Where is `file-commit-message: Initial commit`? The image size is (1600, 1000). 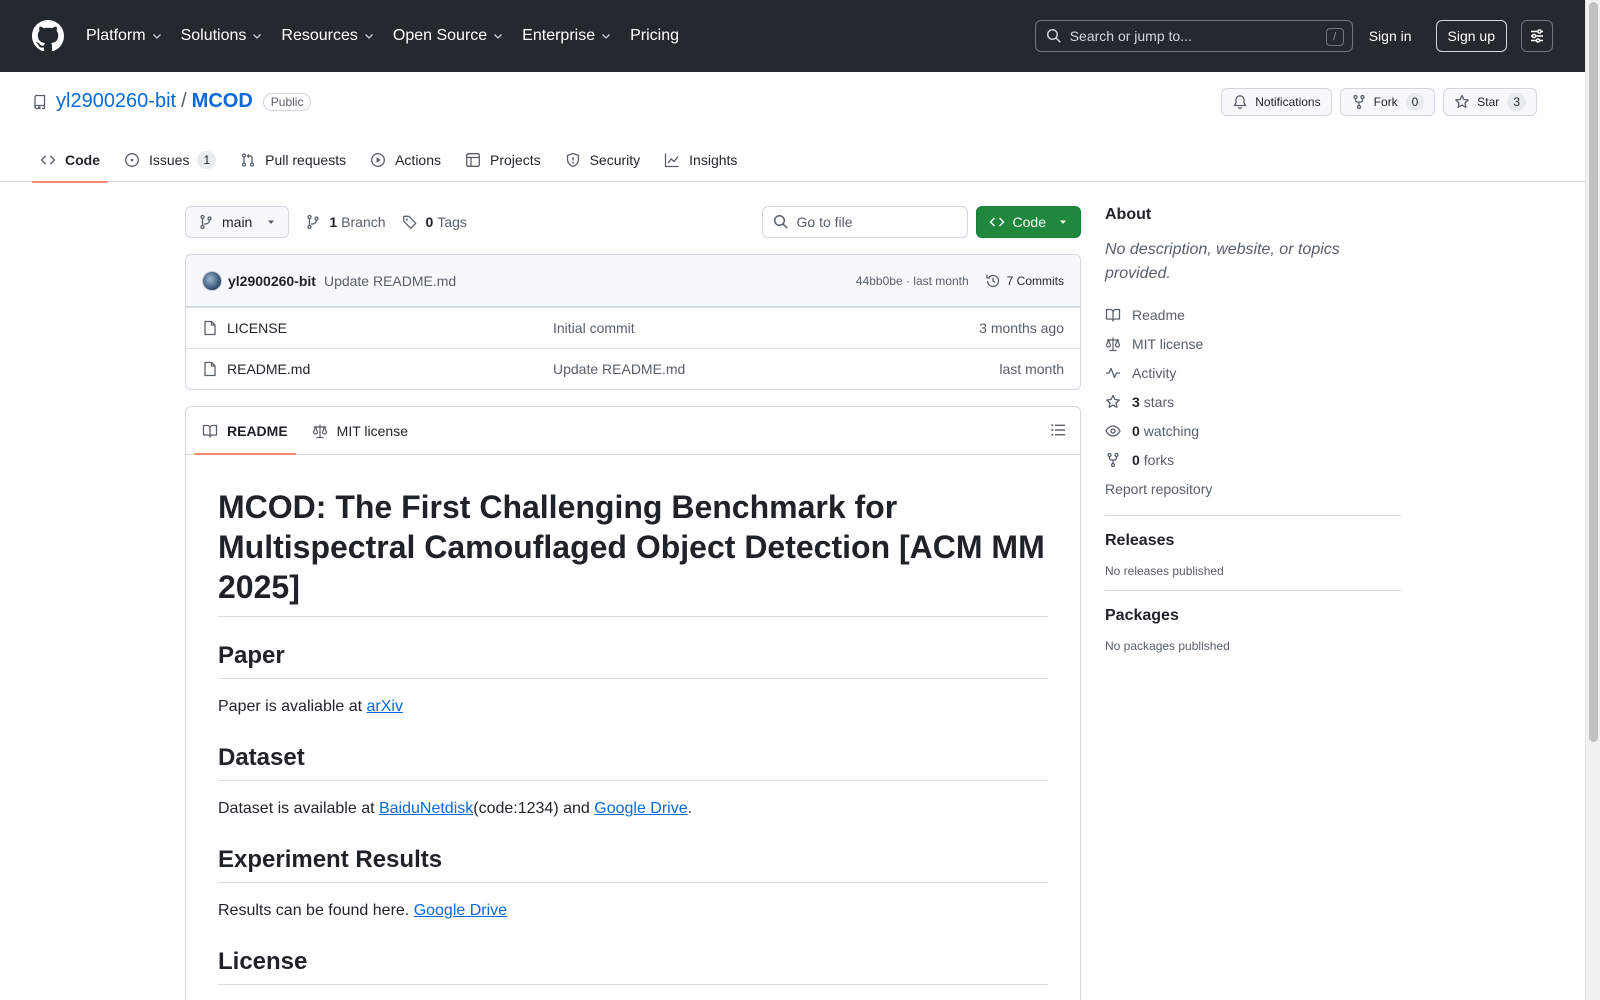 file-commit-message: Initial commit is located at coordinates (594, 328).